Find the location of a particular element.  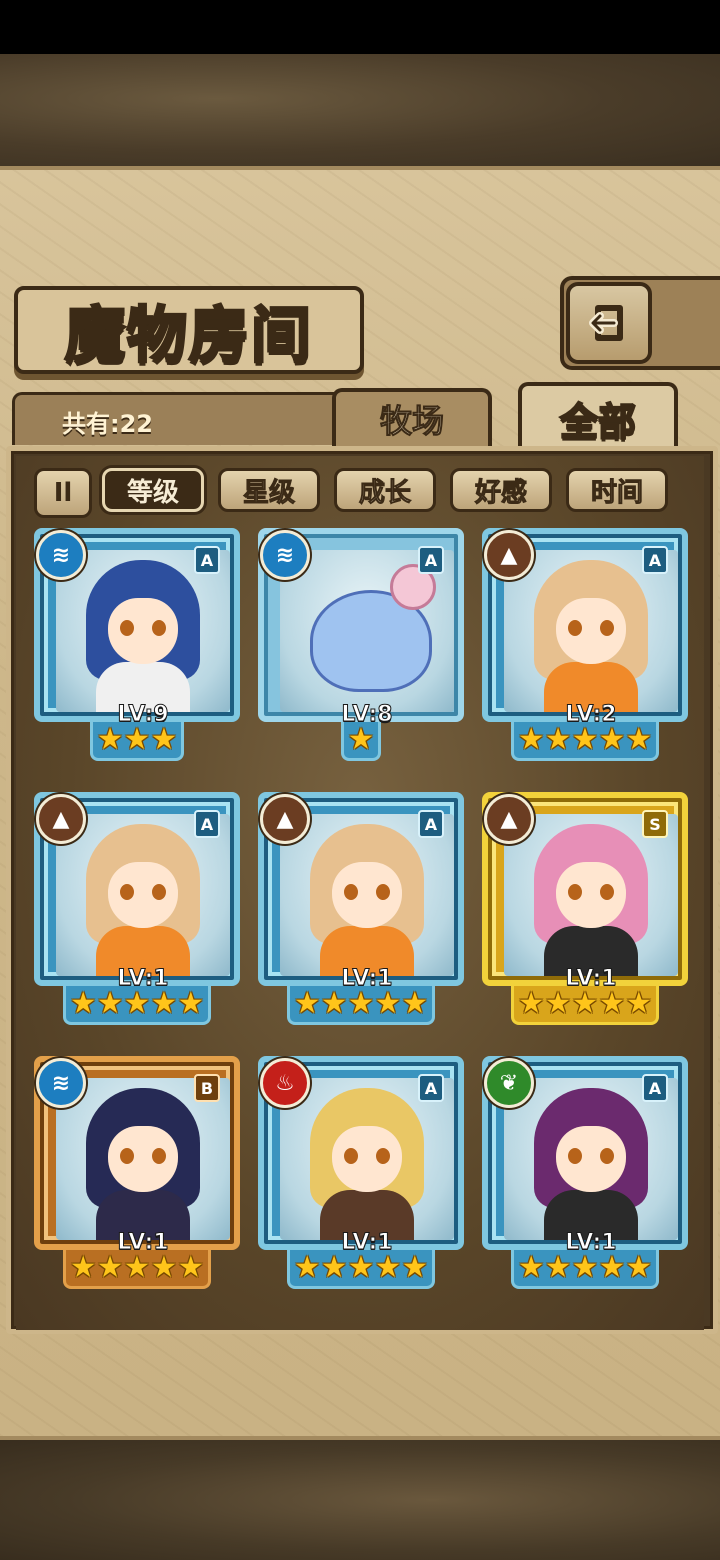

back-arrow-icon is located at coordinates (606, 323).